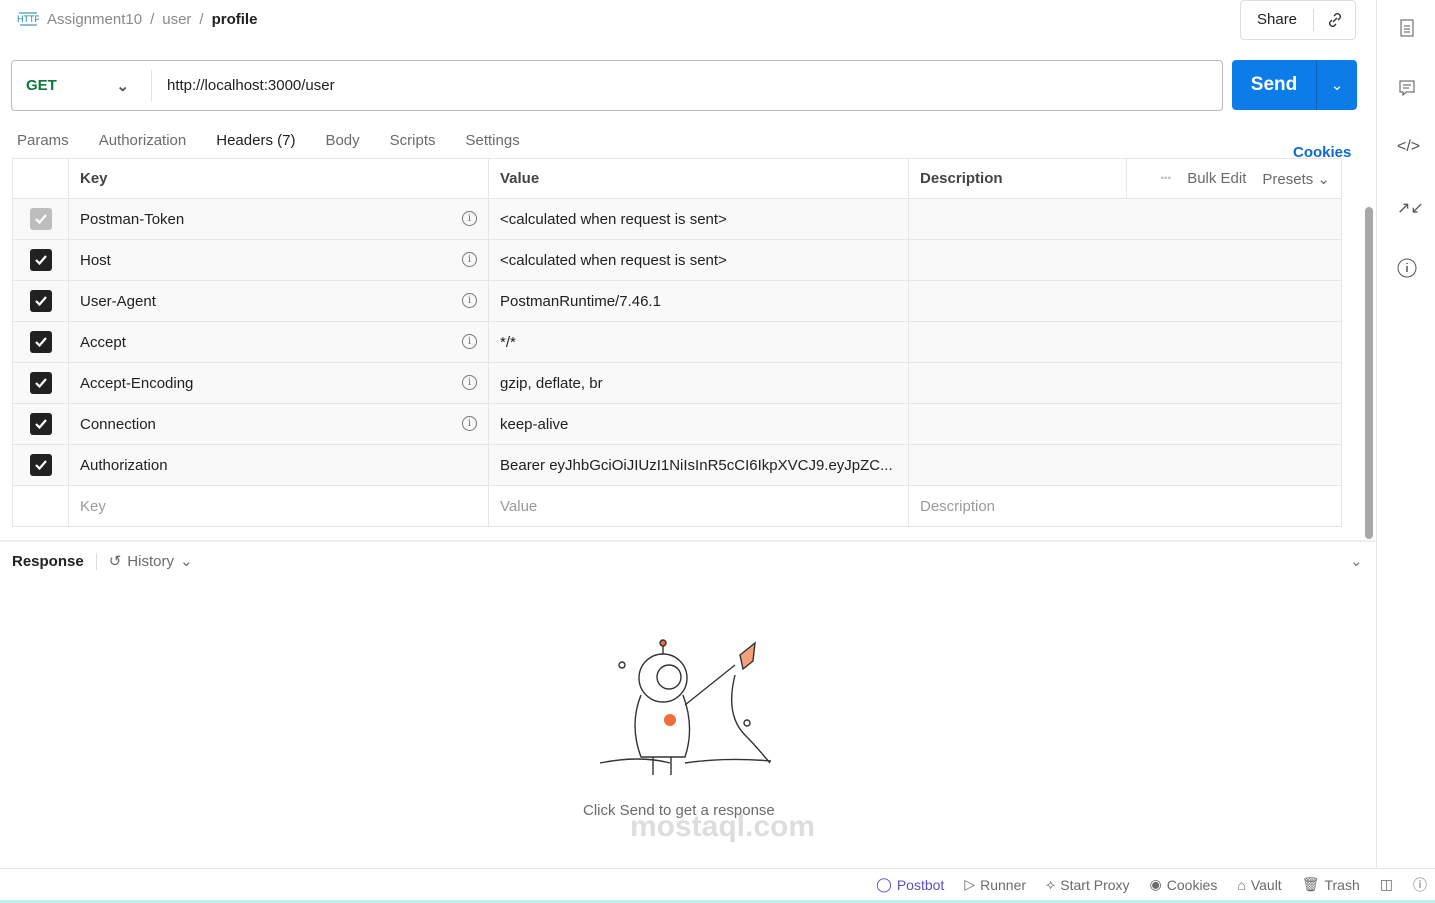  I want to click on right-sidebar: </> ↗↙, so click(1405, 434).